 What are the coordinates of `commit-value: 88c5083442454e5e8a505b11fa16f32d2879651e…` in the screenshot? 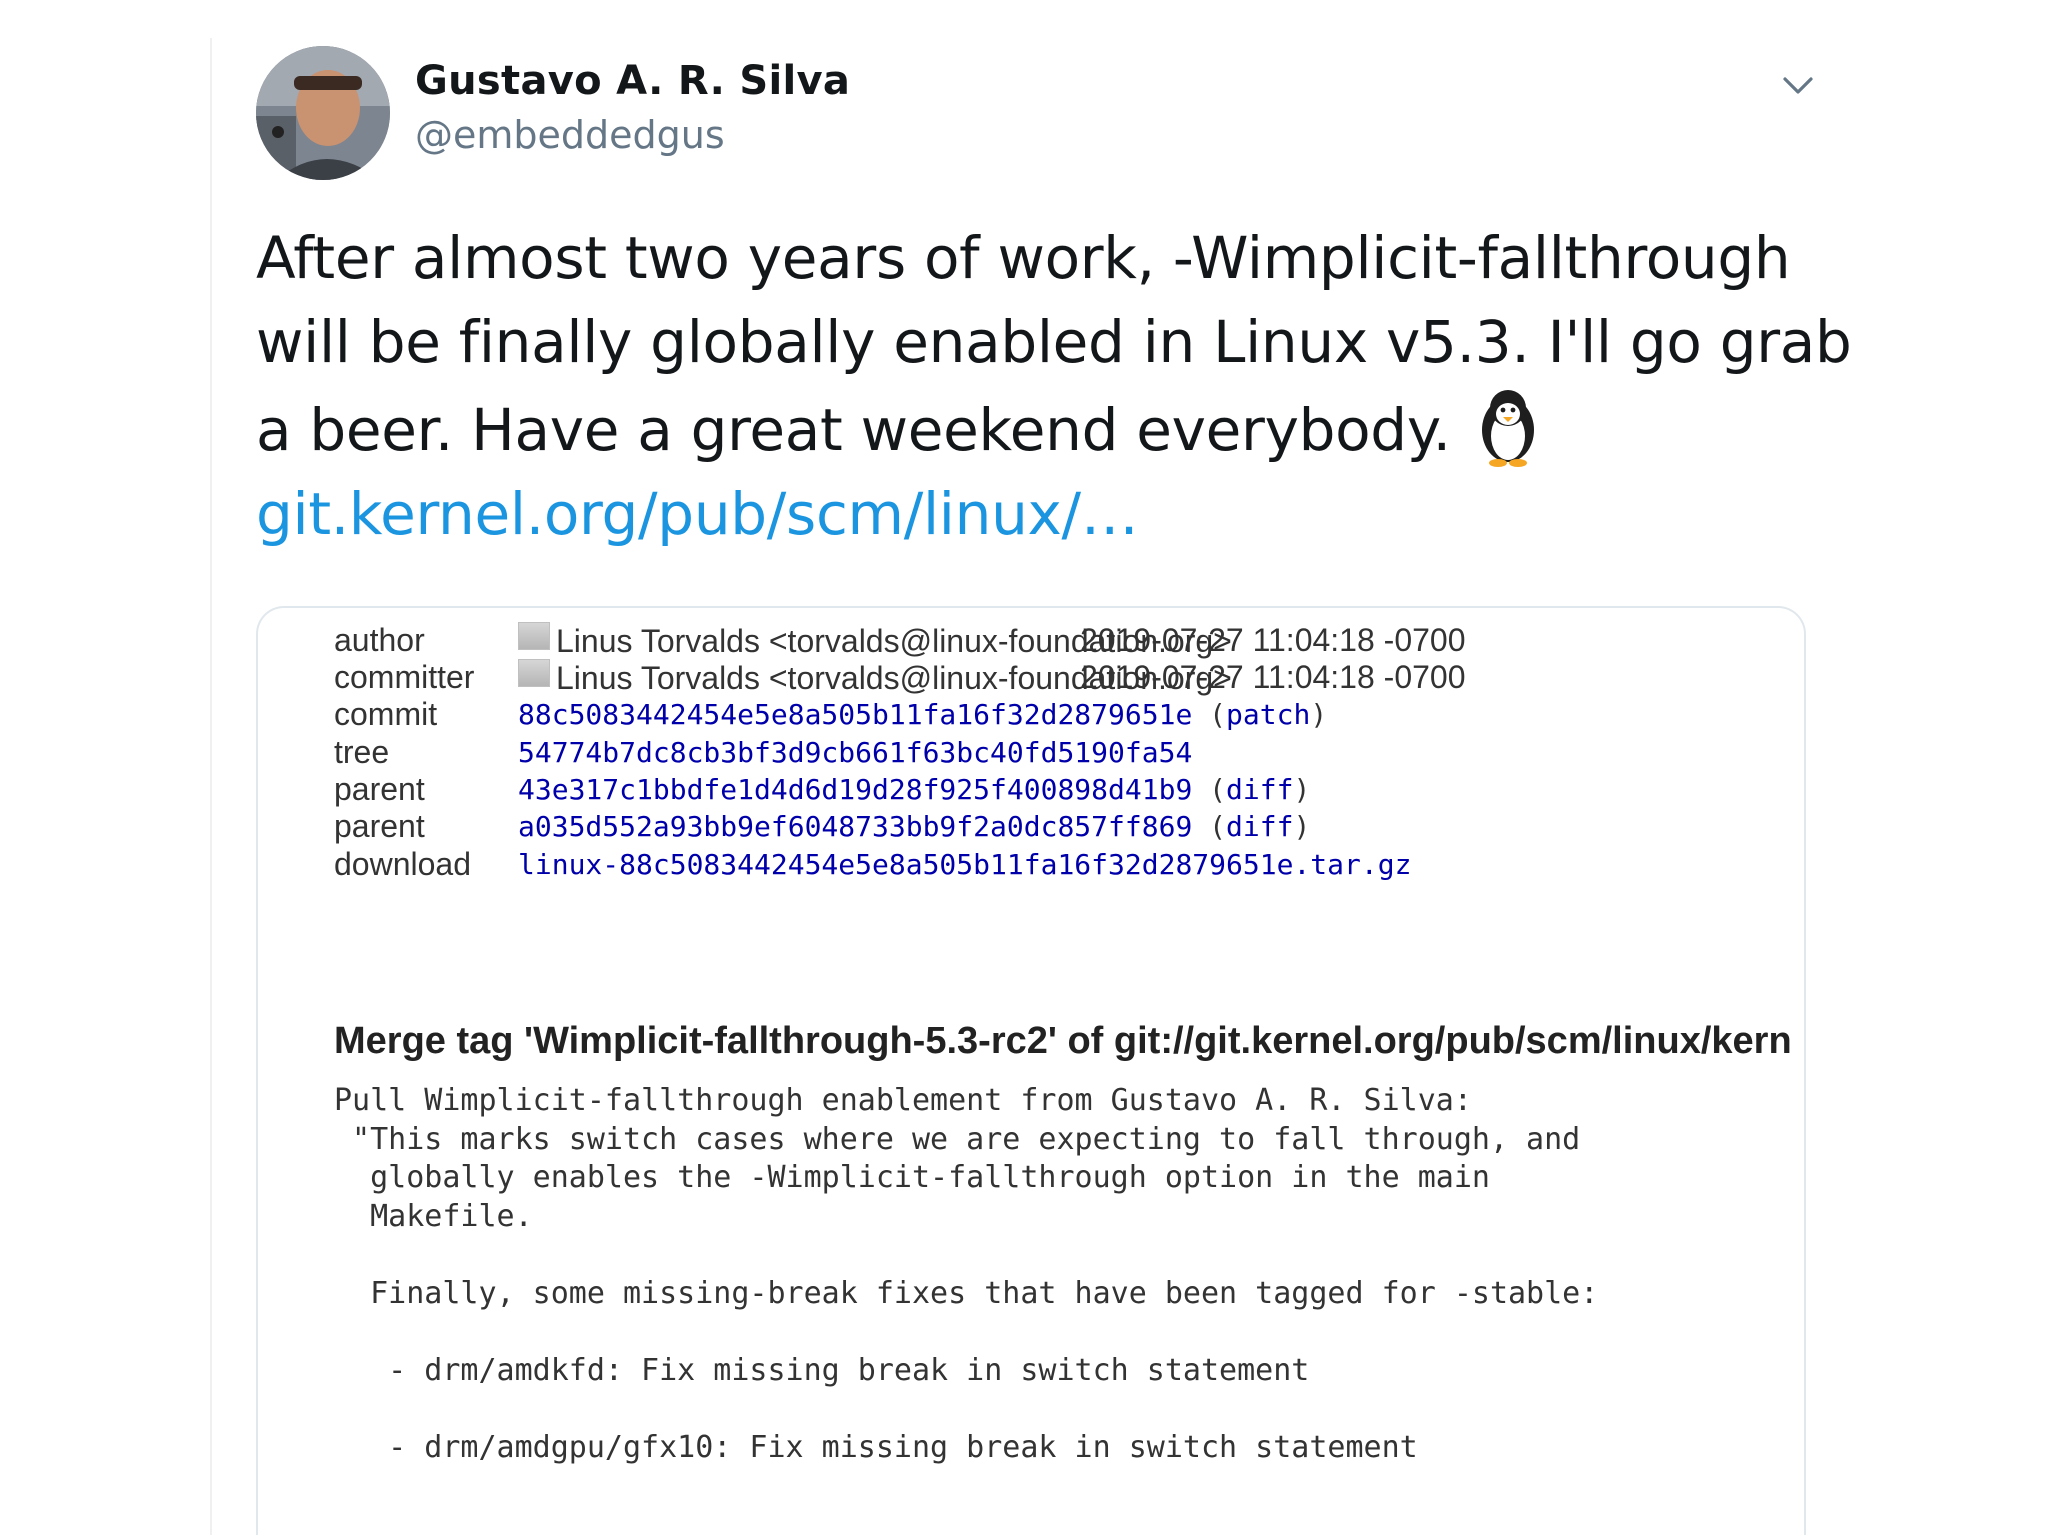 It's located at (922, 714).